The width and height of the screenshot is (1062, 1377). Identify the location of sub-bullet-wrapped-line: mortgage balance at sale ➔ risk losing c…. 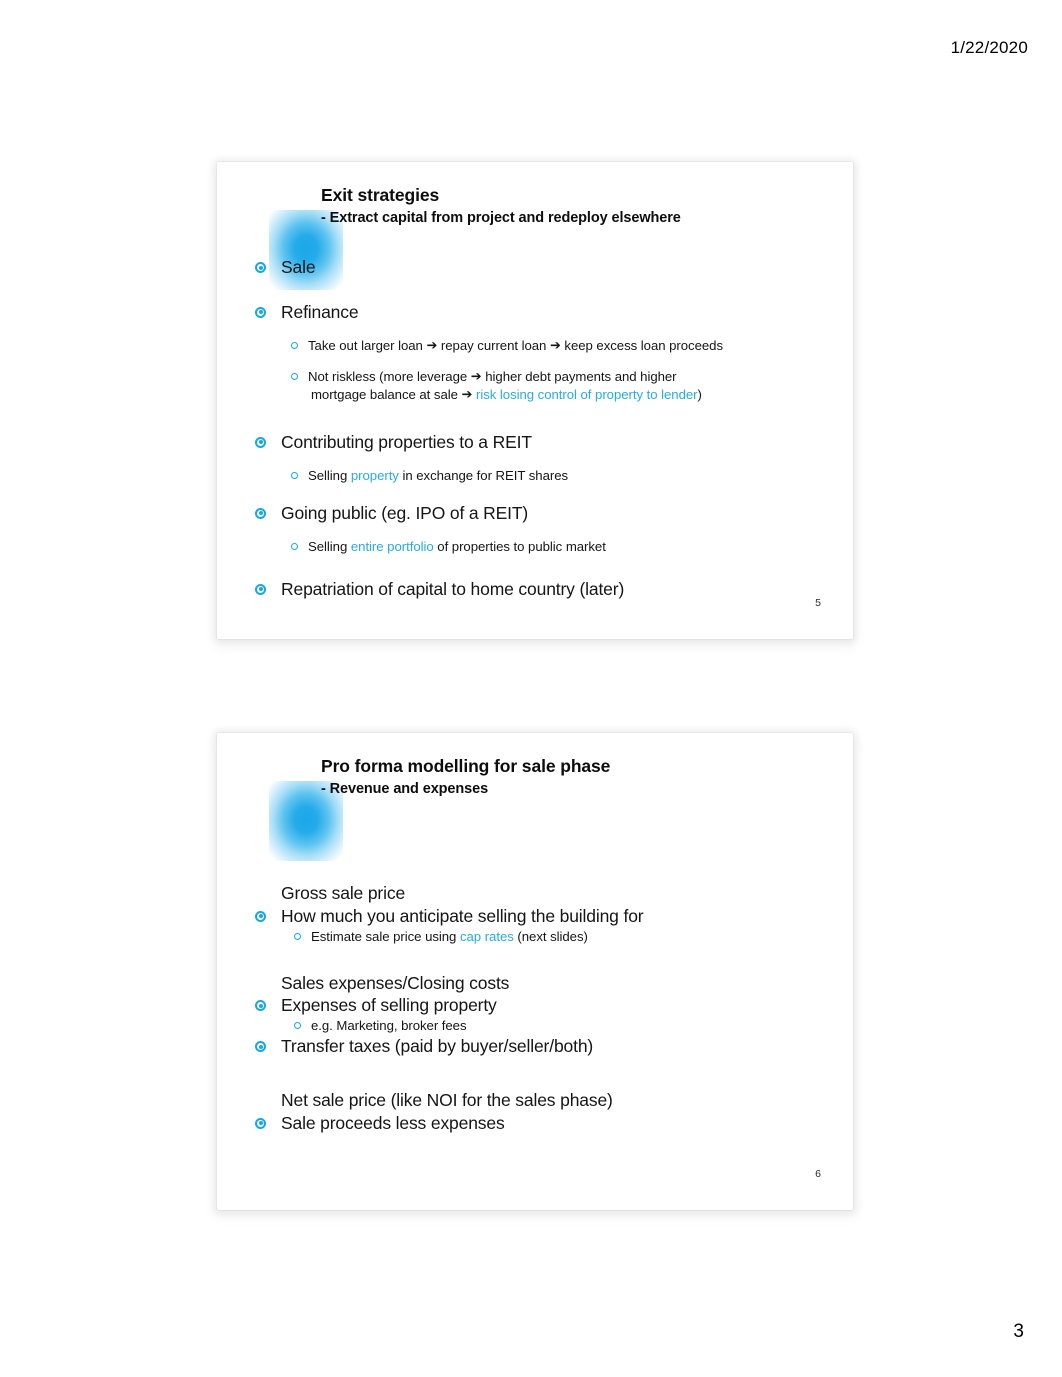
(568, 395).